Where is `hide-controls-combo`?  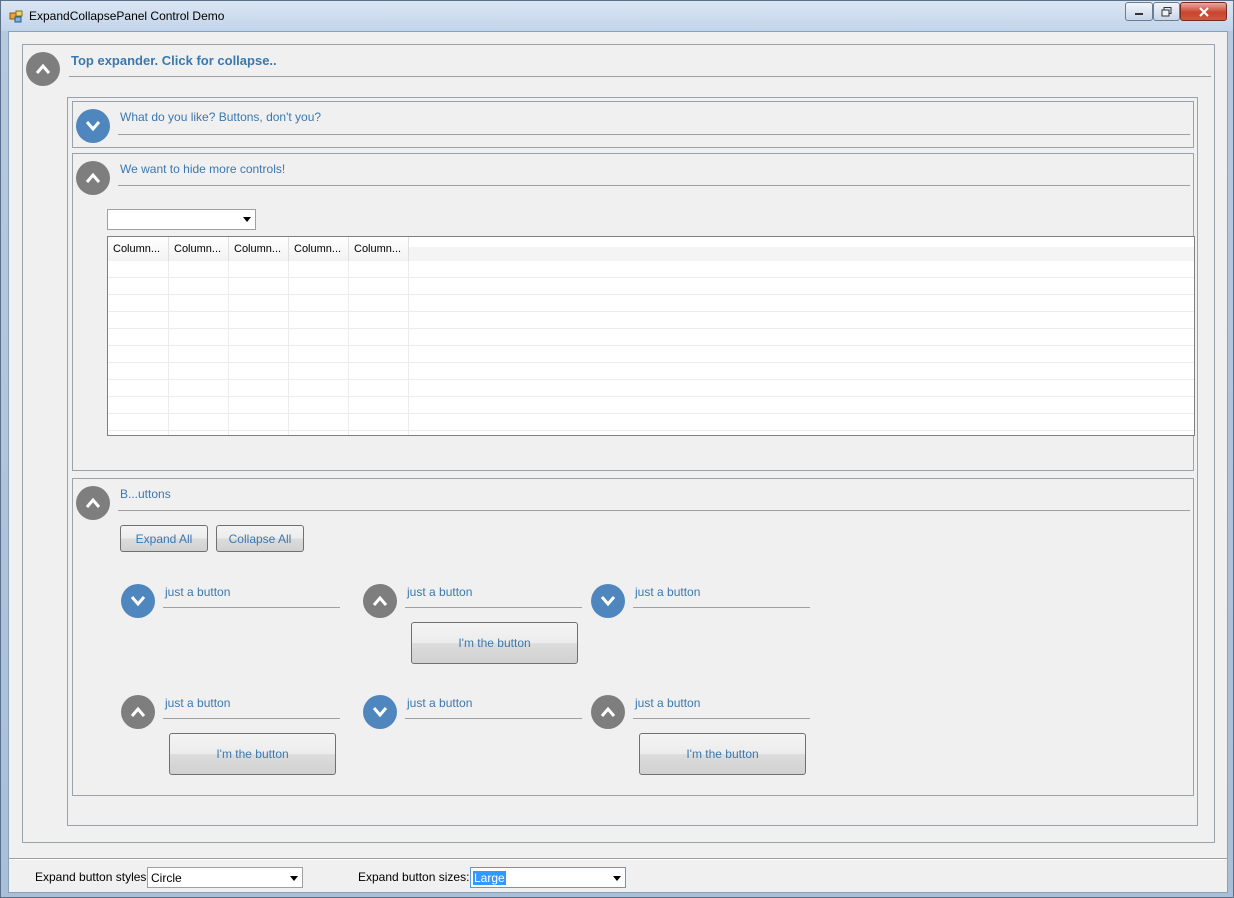 hide-controls-combo is located at coordinates (181, 219).